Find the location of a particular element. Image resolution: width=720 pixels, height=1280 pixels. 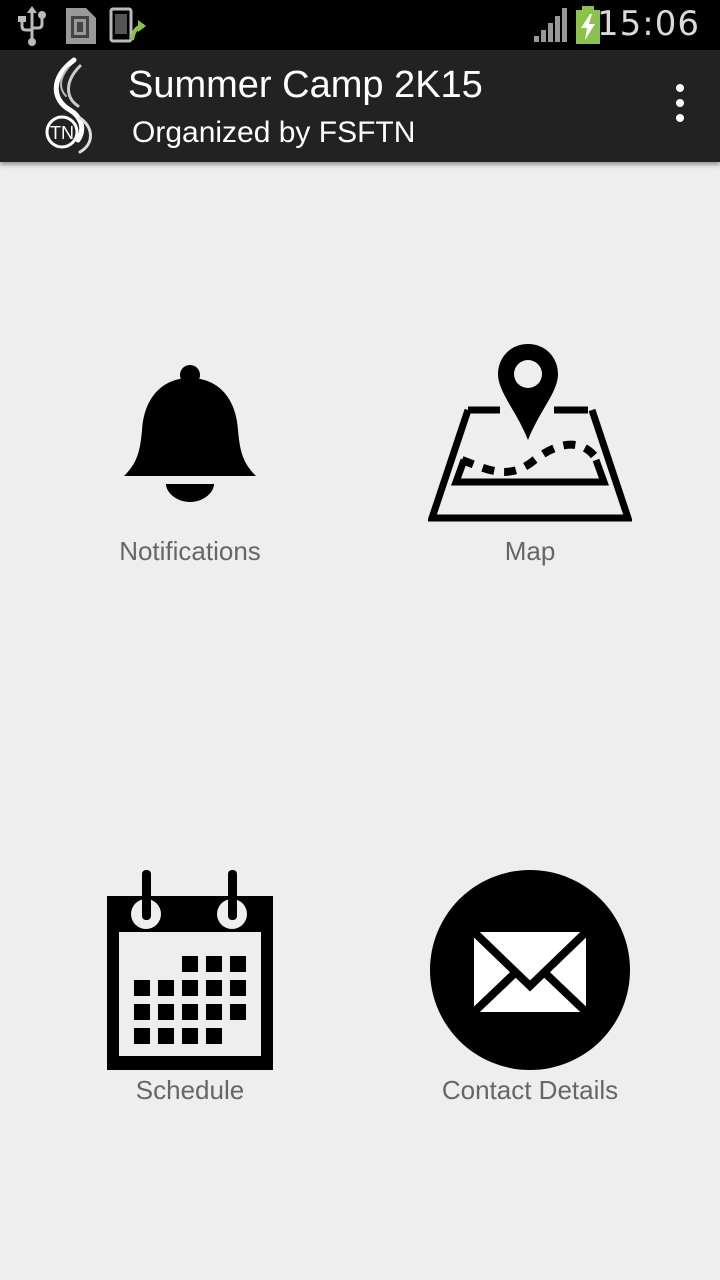

status-time: 15:06 is located at coordinates (648, 24).